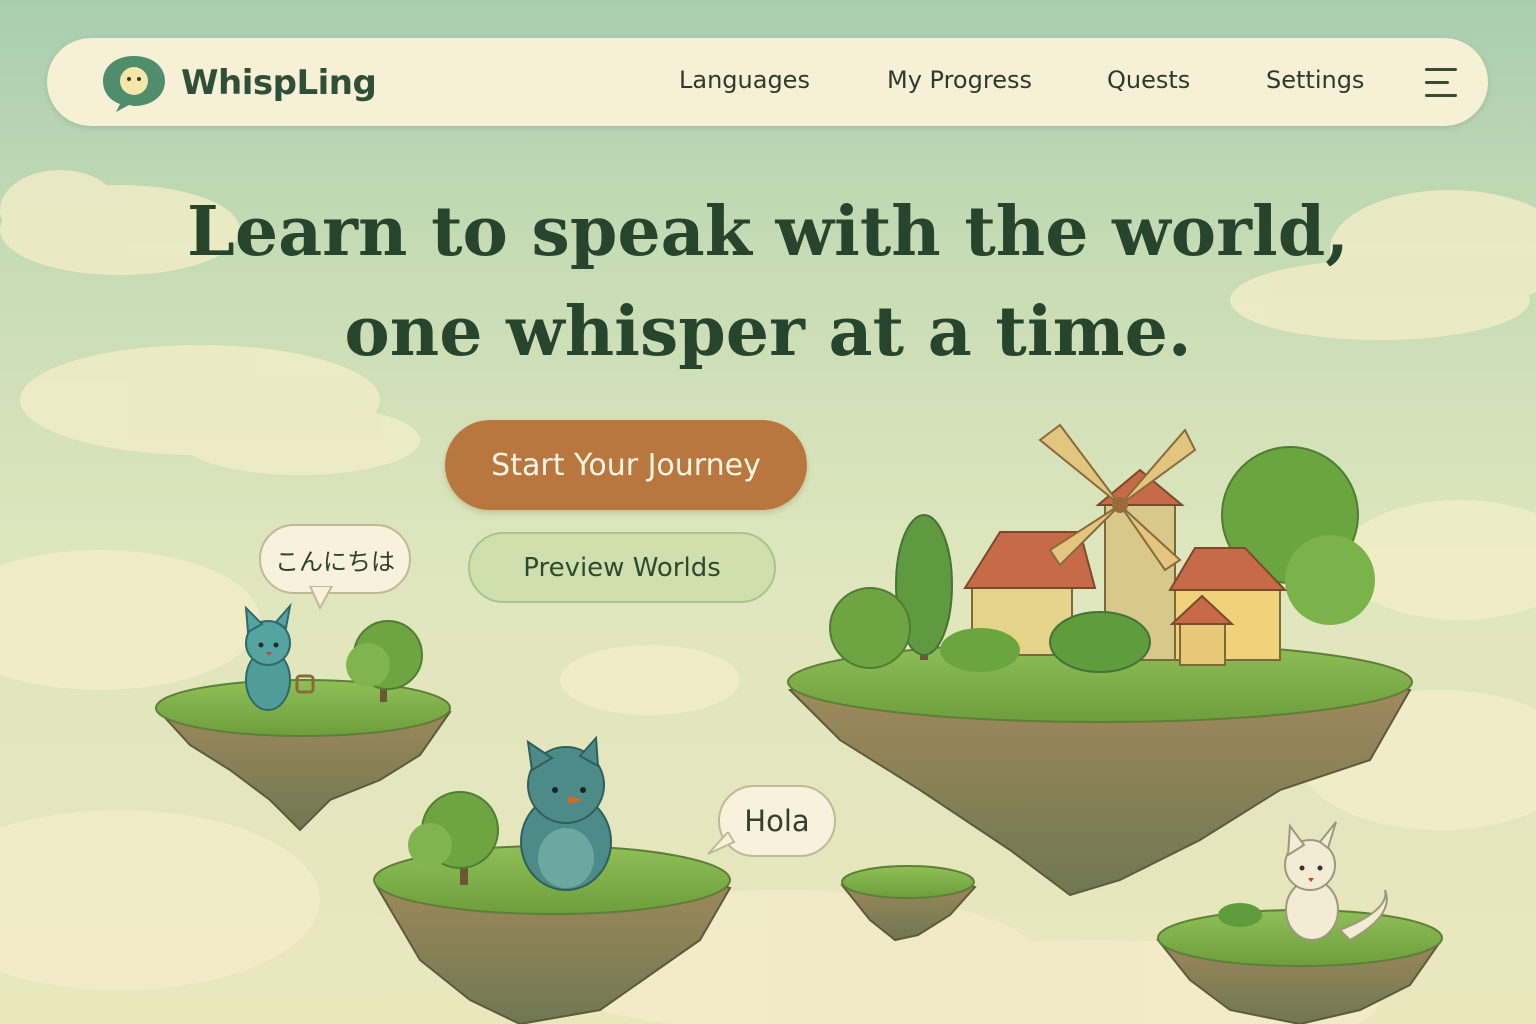 The width and height of the screenshot is (1536, 1024). Describe the element at coordinates (768, 332) in the screenshot. I see `headline-line-2: one whisper at a time.` at that location.